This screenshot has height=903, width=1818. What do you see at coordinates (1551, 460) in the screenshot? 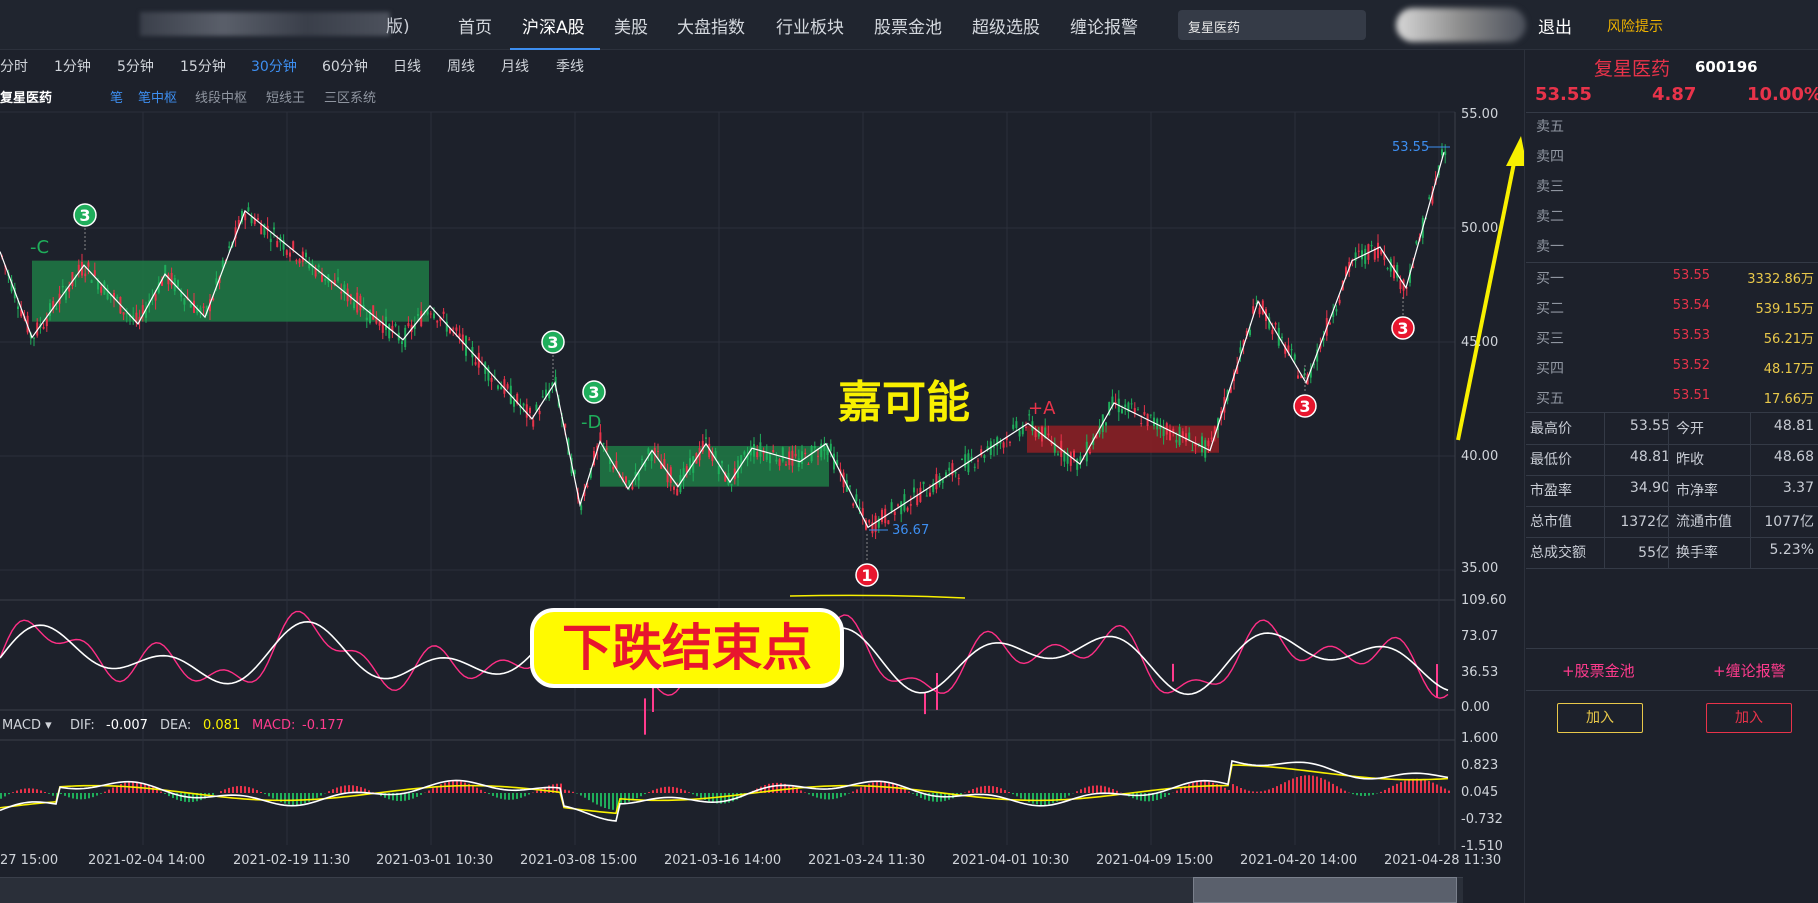
I see `stat-cell: 最低价` at bounding box center [1551, 460].